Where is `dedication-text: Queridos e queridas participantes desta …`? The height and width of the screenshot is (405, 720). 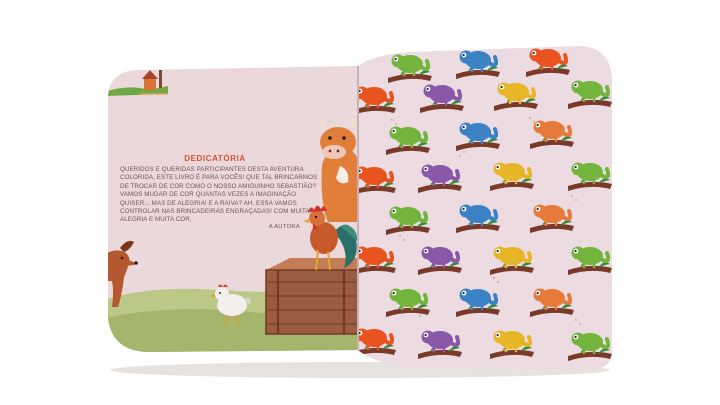
dedication-text: Queridos e queridas participantes desta … is located at coordinates (219, 195).